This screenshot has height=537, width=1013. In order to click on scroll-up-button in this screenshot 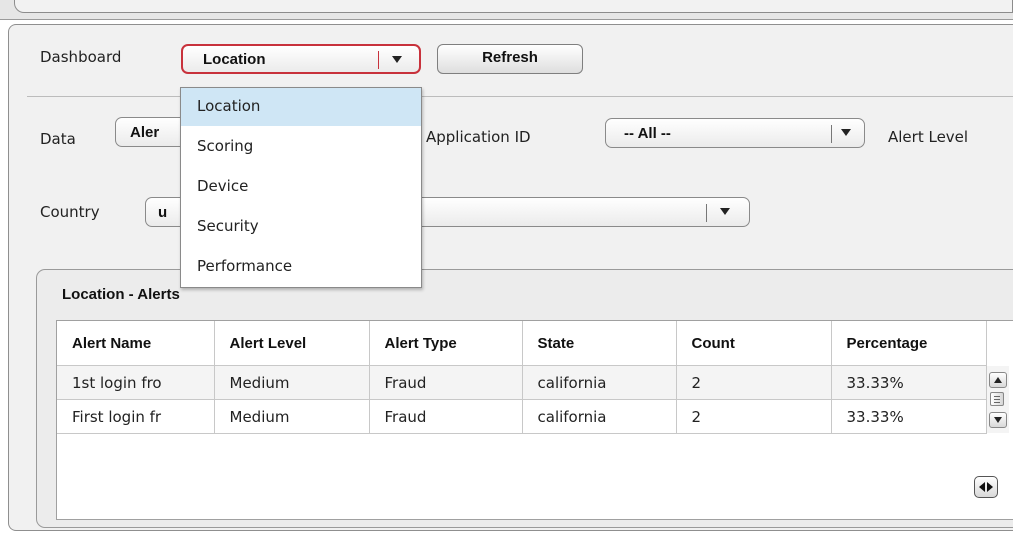, I will do `click(998, 380)`.